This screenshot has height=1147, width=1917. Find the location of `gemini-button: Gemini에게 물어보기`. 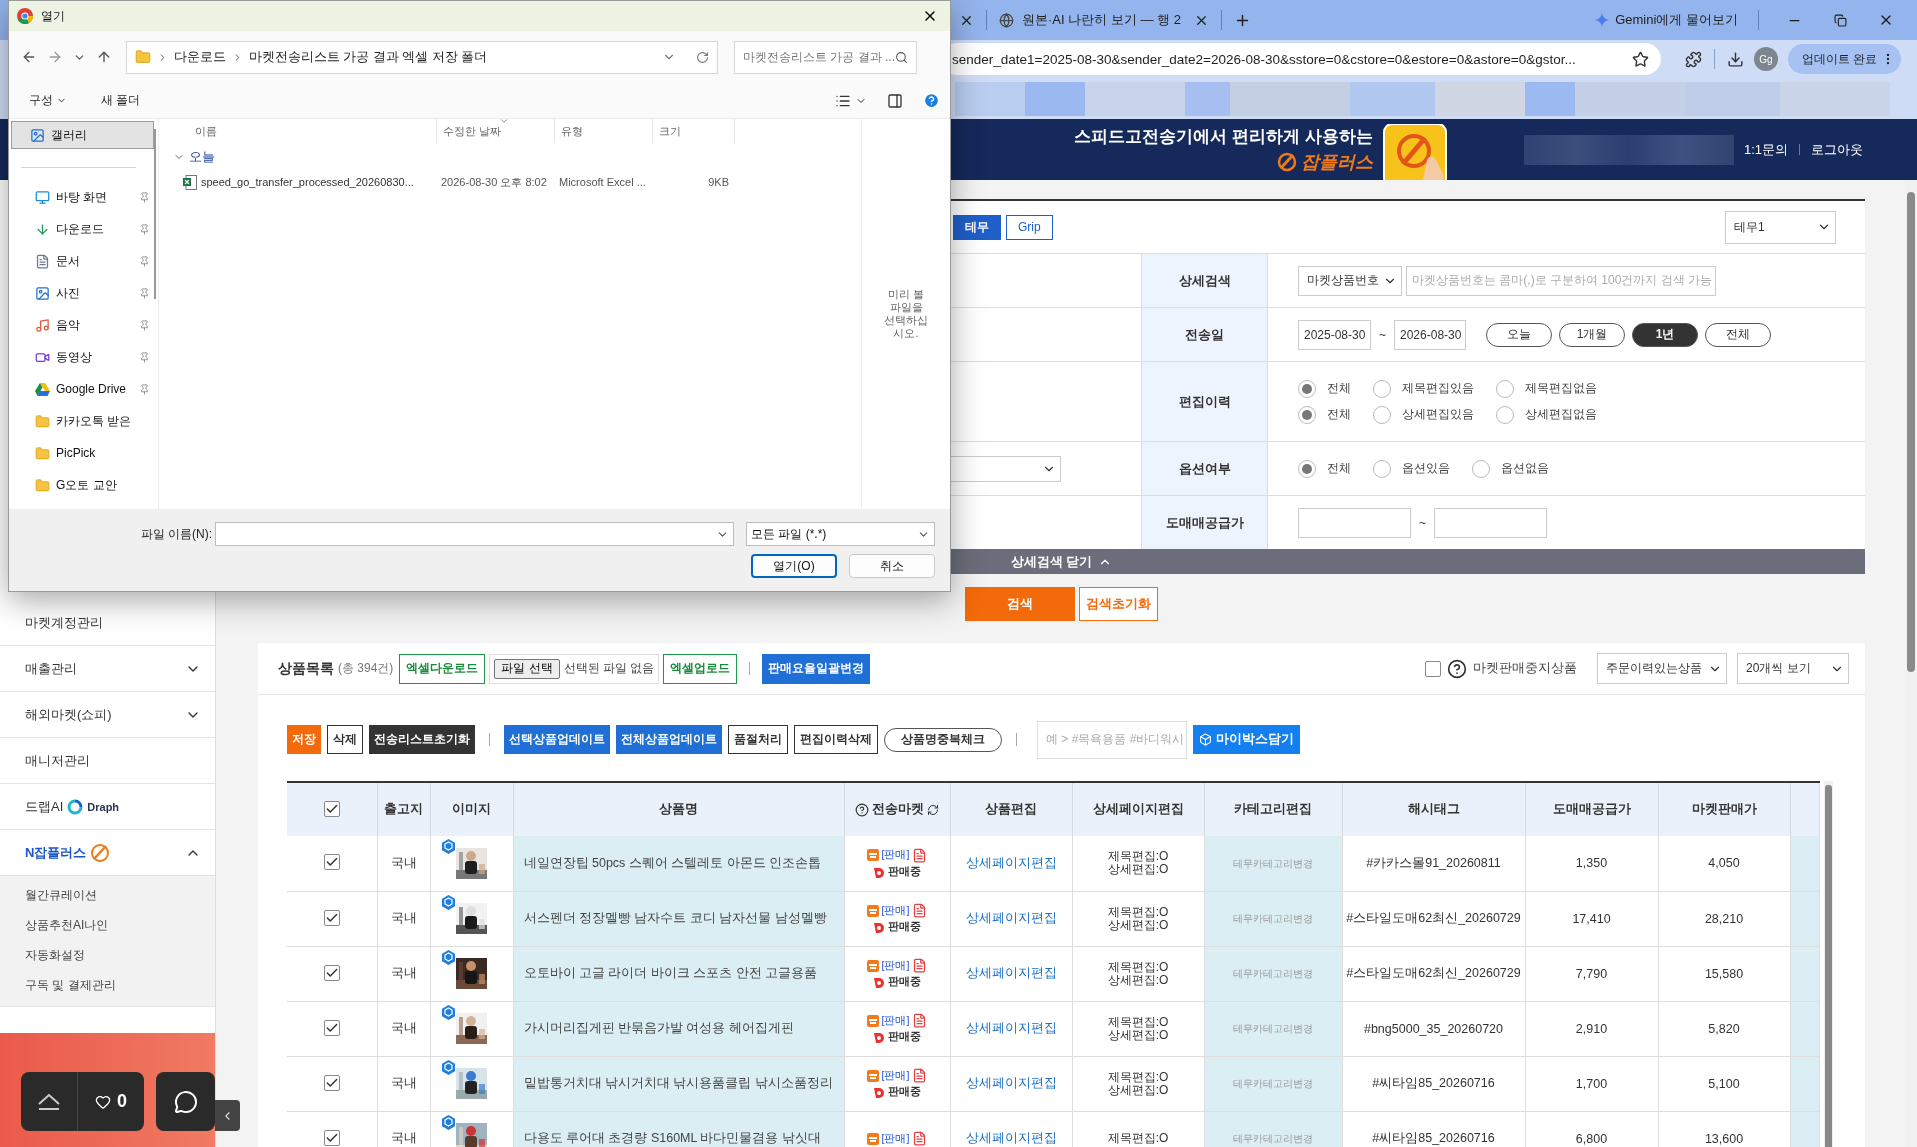

gemini-button: Gemini에게 물어보기 is located at coordinates (1666, 20).